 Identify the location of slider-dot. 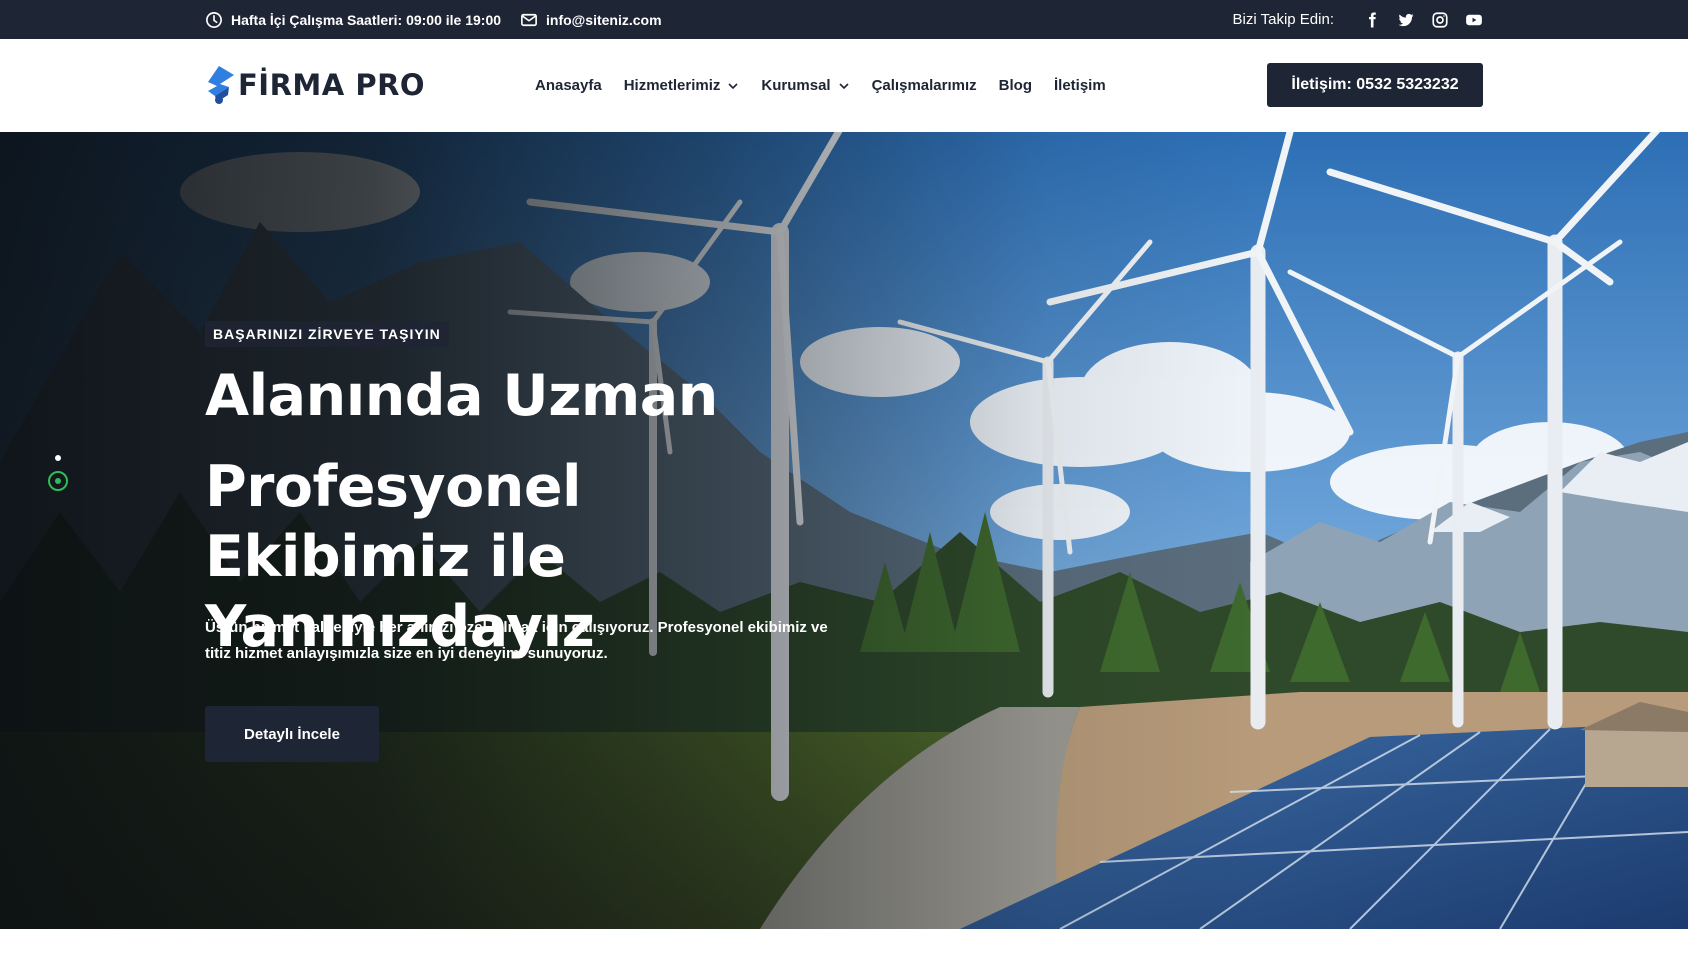
(58, 458).